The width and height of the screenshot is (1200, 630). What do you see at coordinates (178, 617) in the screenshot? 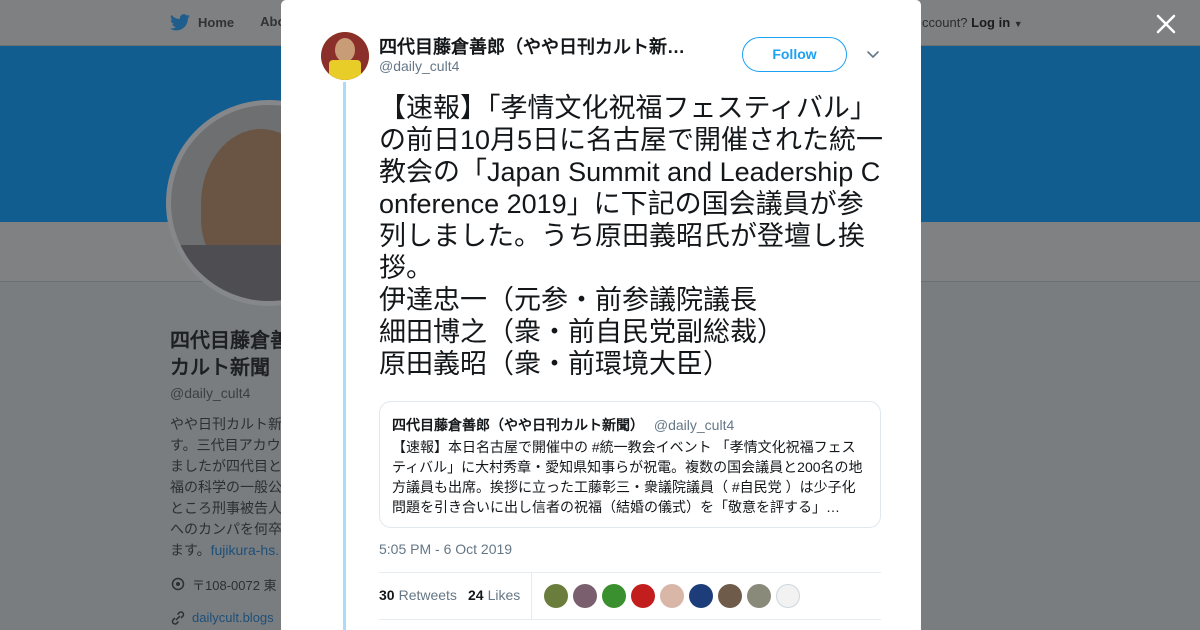
I see `link-icon` at bounding box center [178, 617].